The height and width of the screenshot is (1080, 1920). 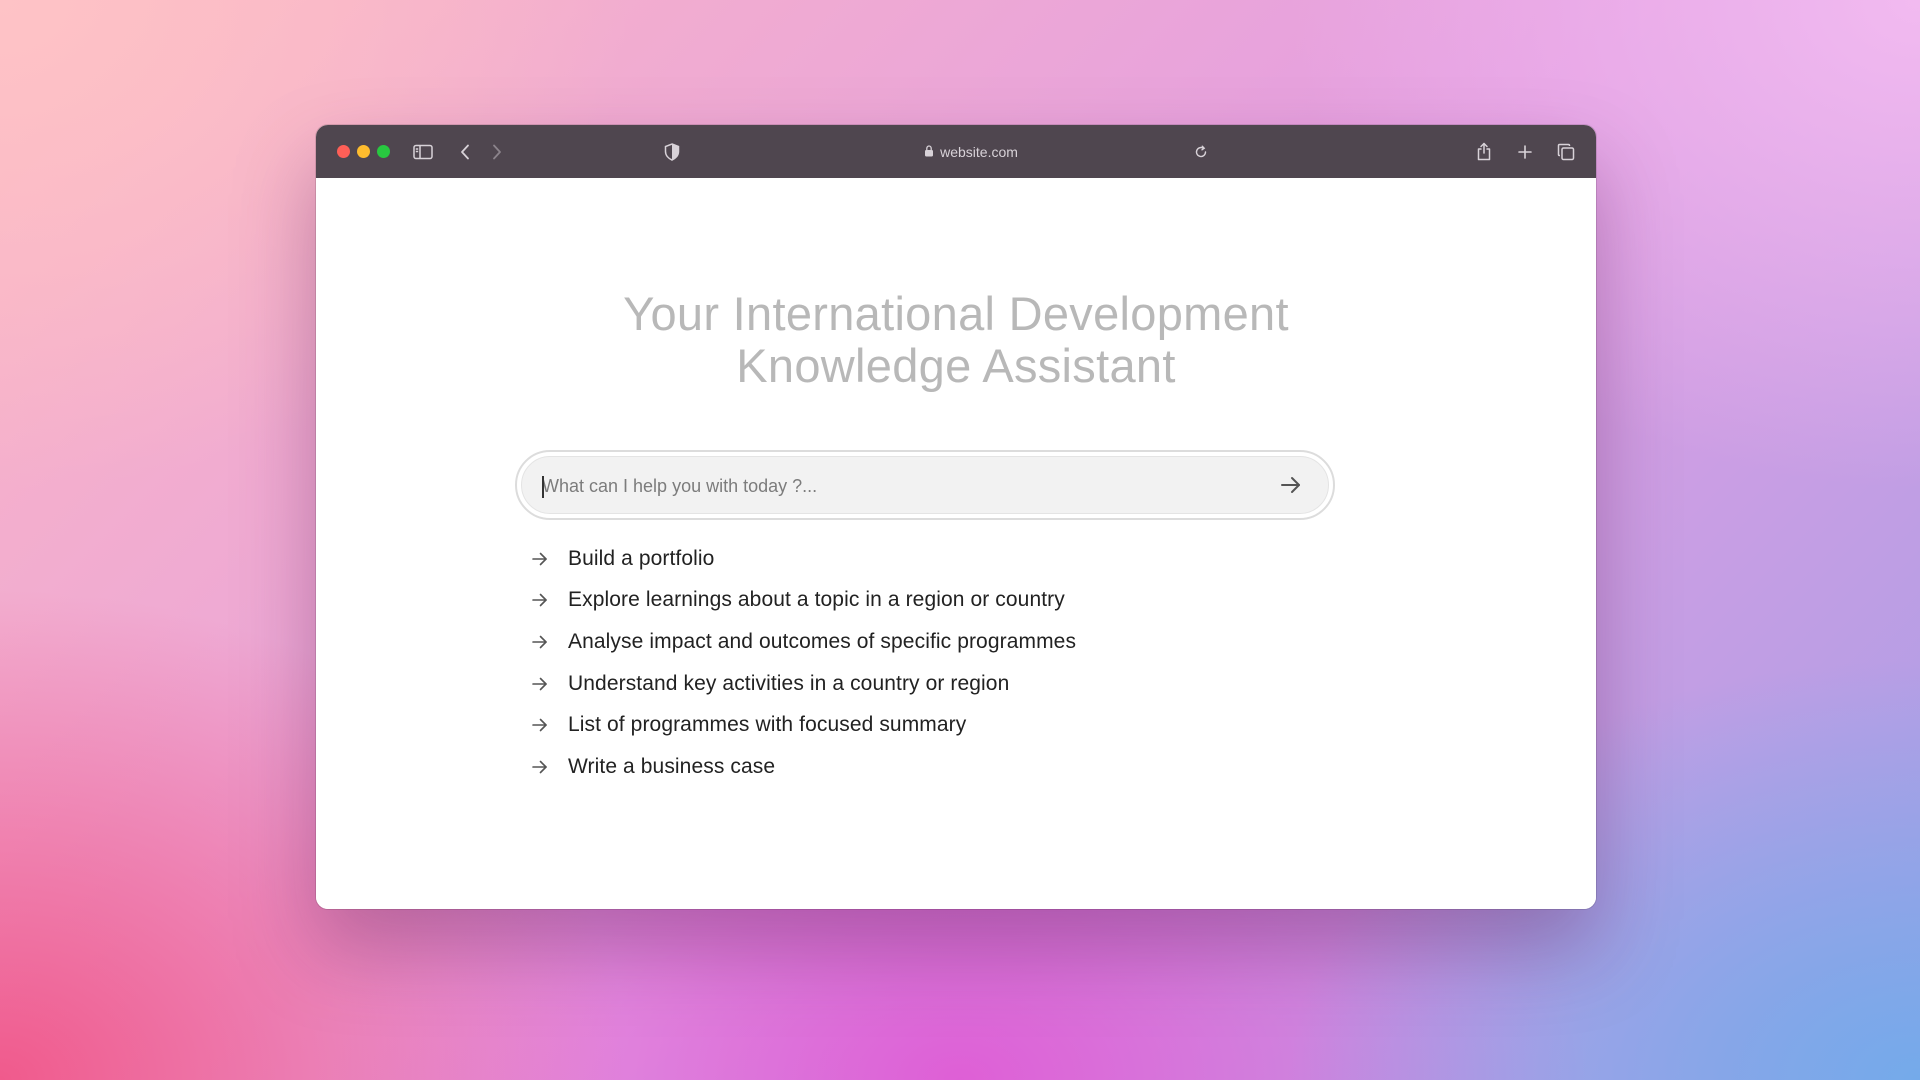 I want to click on search-input, so click(x=892, y=486).